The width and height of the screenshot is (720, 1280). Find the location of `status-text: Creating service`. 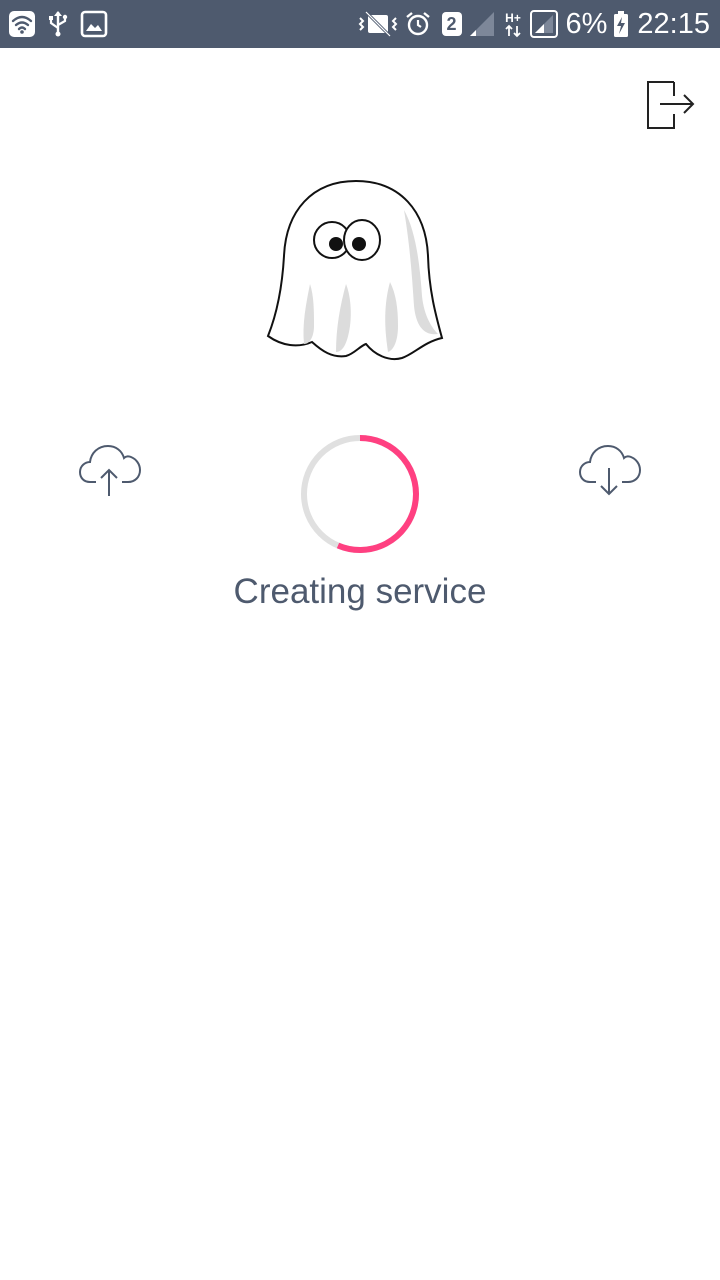

status-text: Creating service is located at coordinates (360, 591).